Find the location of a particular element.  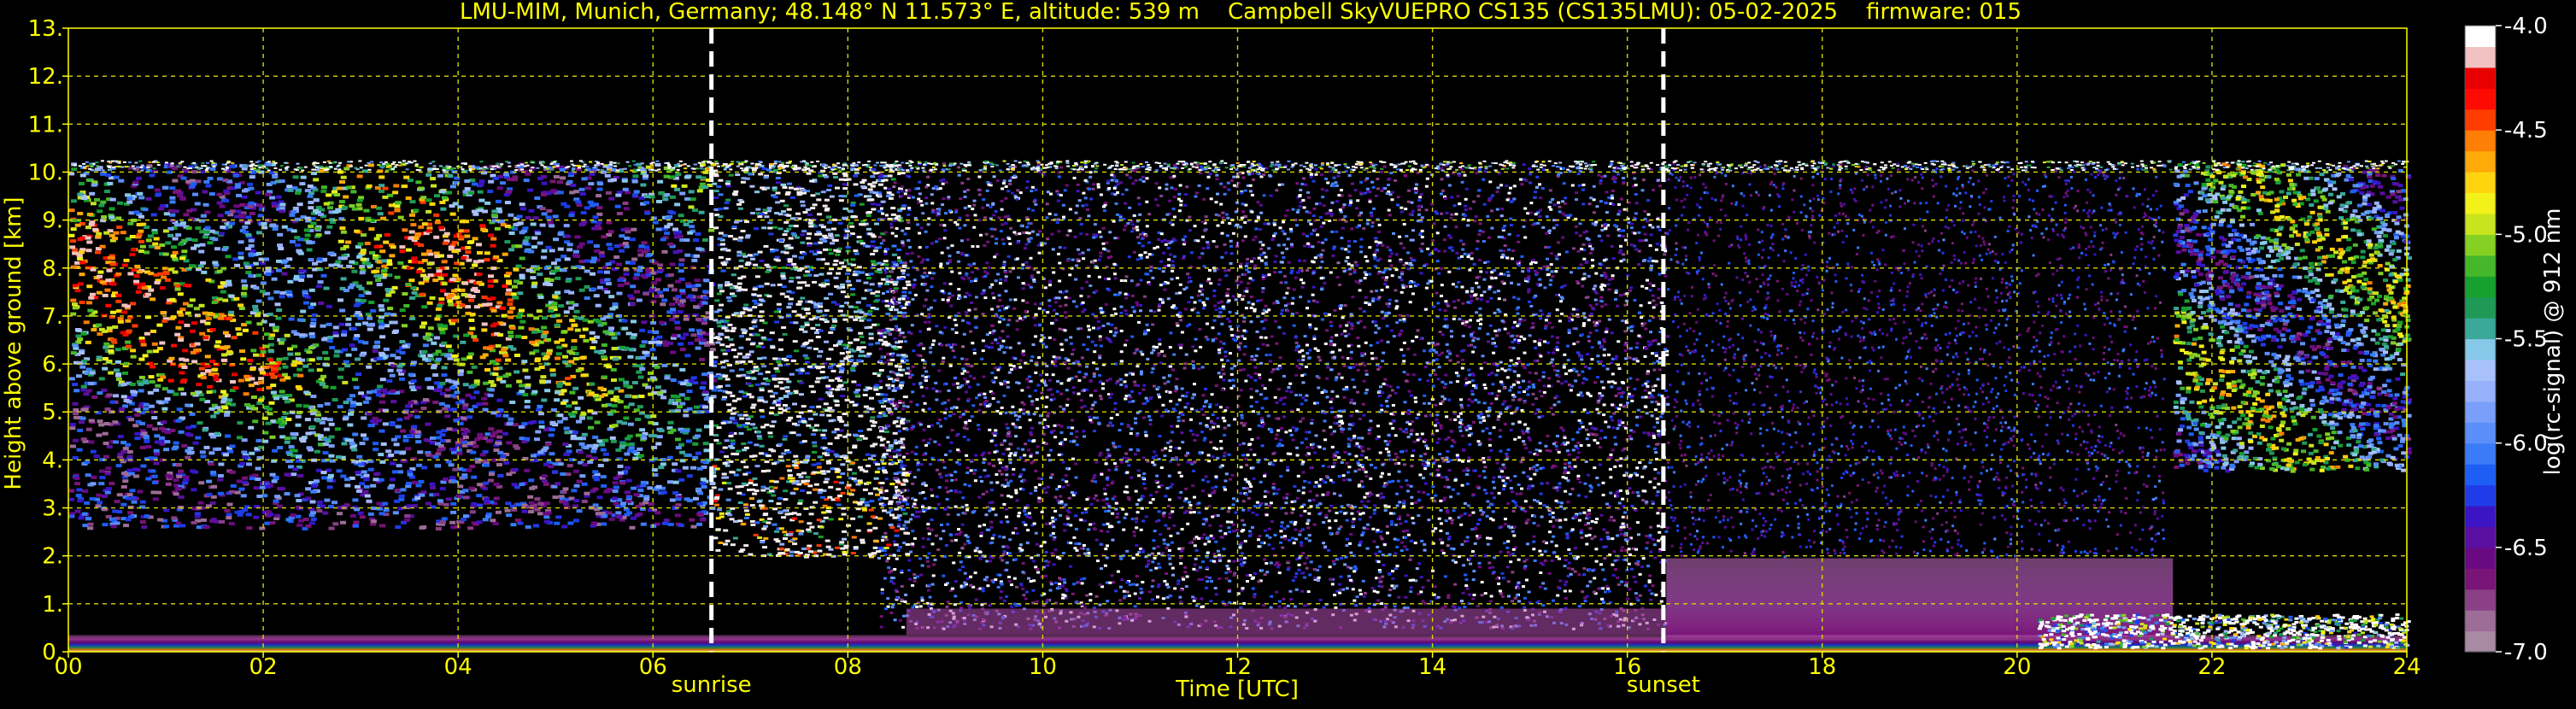

y-tick-label: 4. is located at coordinates (52, 460).